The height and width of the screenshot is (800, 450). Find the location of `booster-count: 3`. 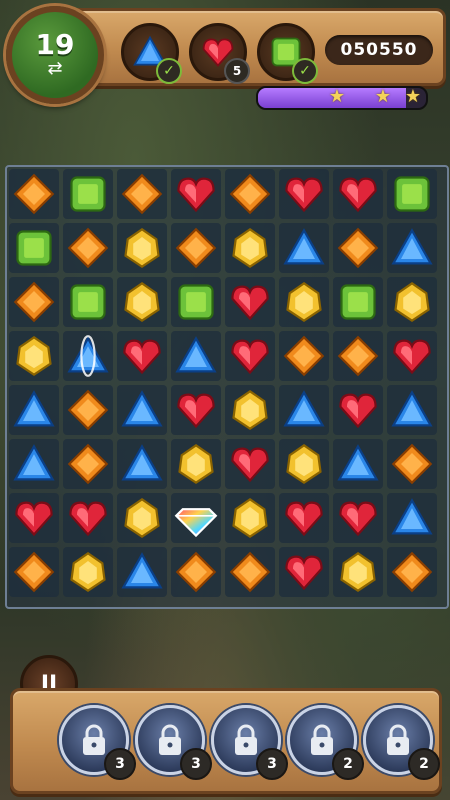

booster-count: 3 is located at coordinates (196, 764).